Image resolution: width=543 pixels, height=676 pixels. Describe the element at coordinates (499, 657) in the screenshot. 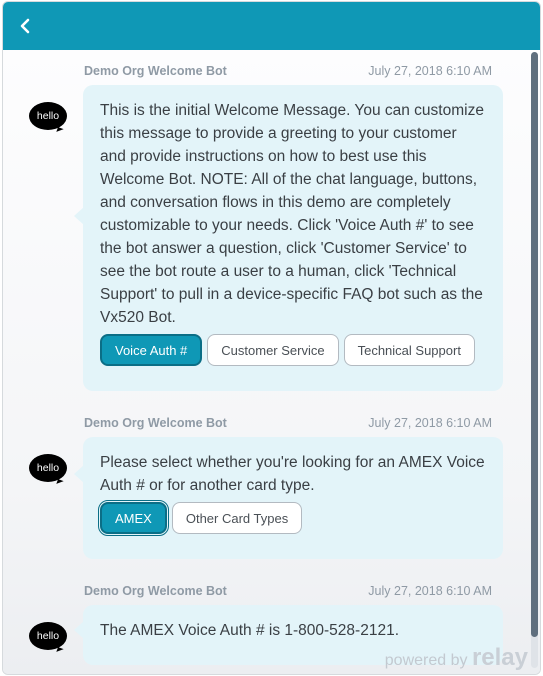

I see `brand-logo: relay` at that location.